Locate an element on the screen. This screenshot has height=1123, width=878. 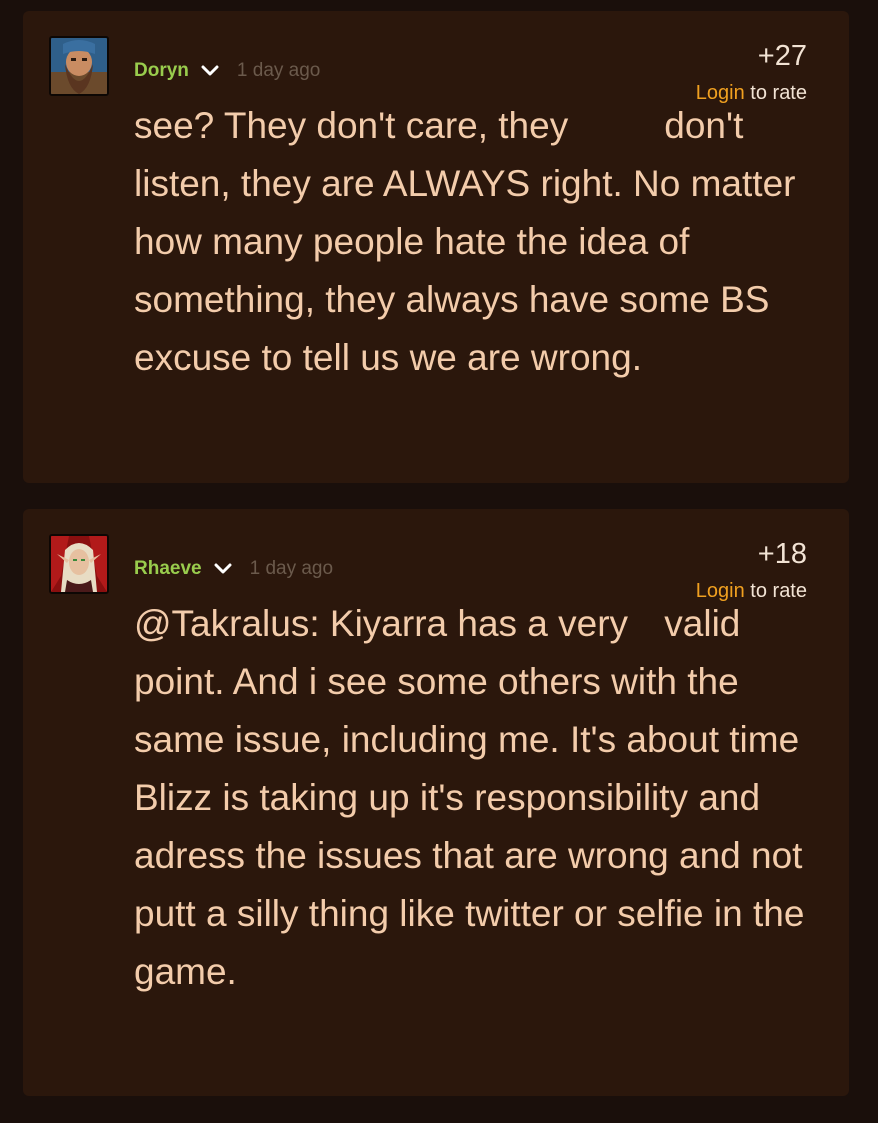
author-name: Doryn is located at coordinates (161, 71).